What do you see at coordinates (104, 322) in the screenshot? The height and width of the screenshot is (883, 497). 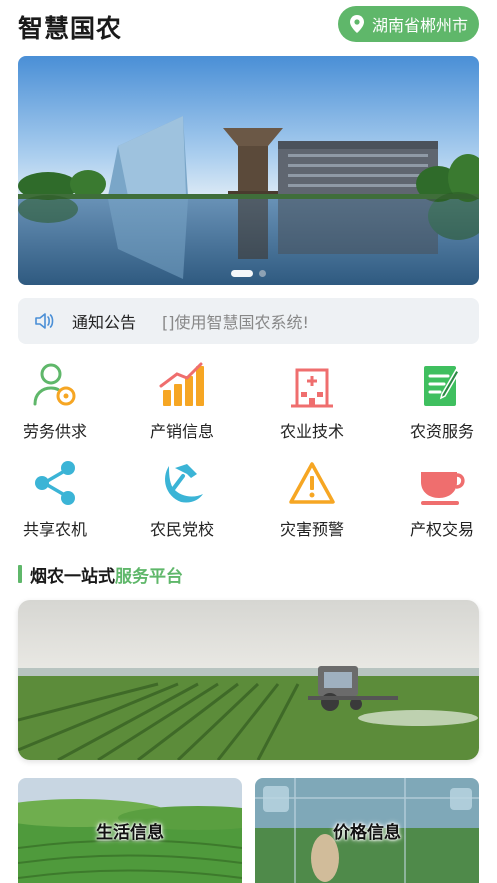 I see `notice-label: 通知公告` at bounding box center [104, 322].